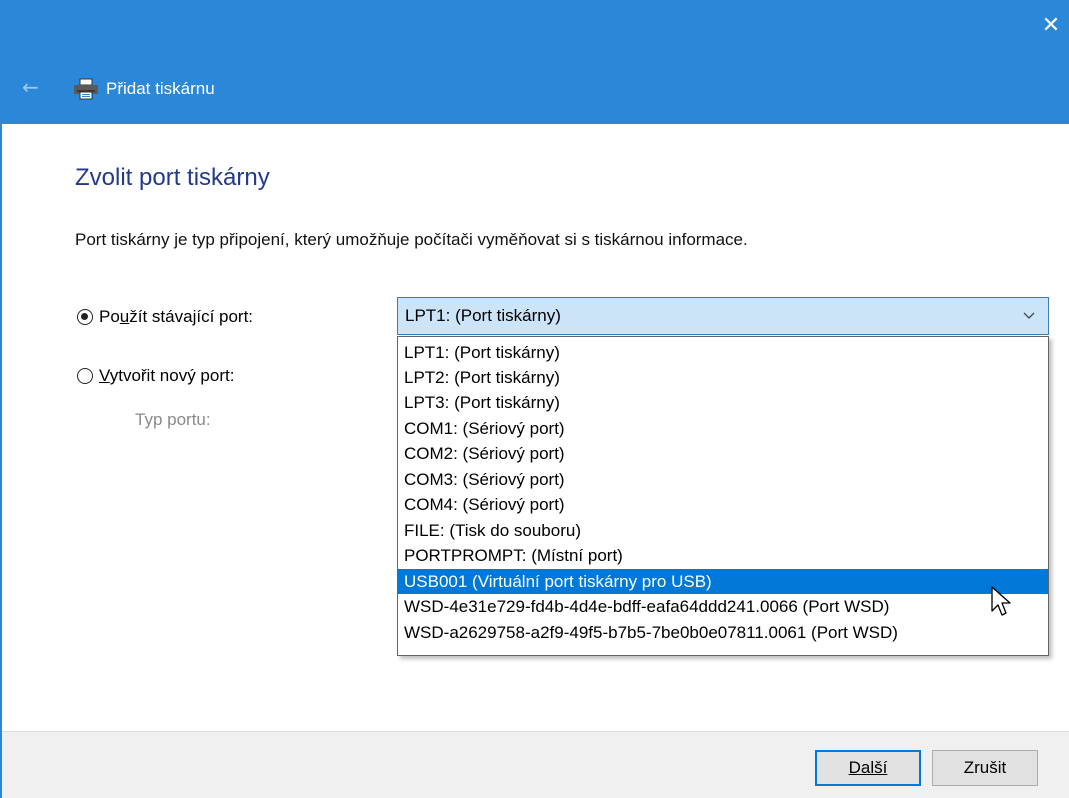 Image resolution: width=1069 pixels, height=798 pixels. What do you see at coordinates (723, 316) in the screenshot?
I see `port-select: LPT1: (Port tiskárny)` at bounding box center [723, 316].